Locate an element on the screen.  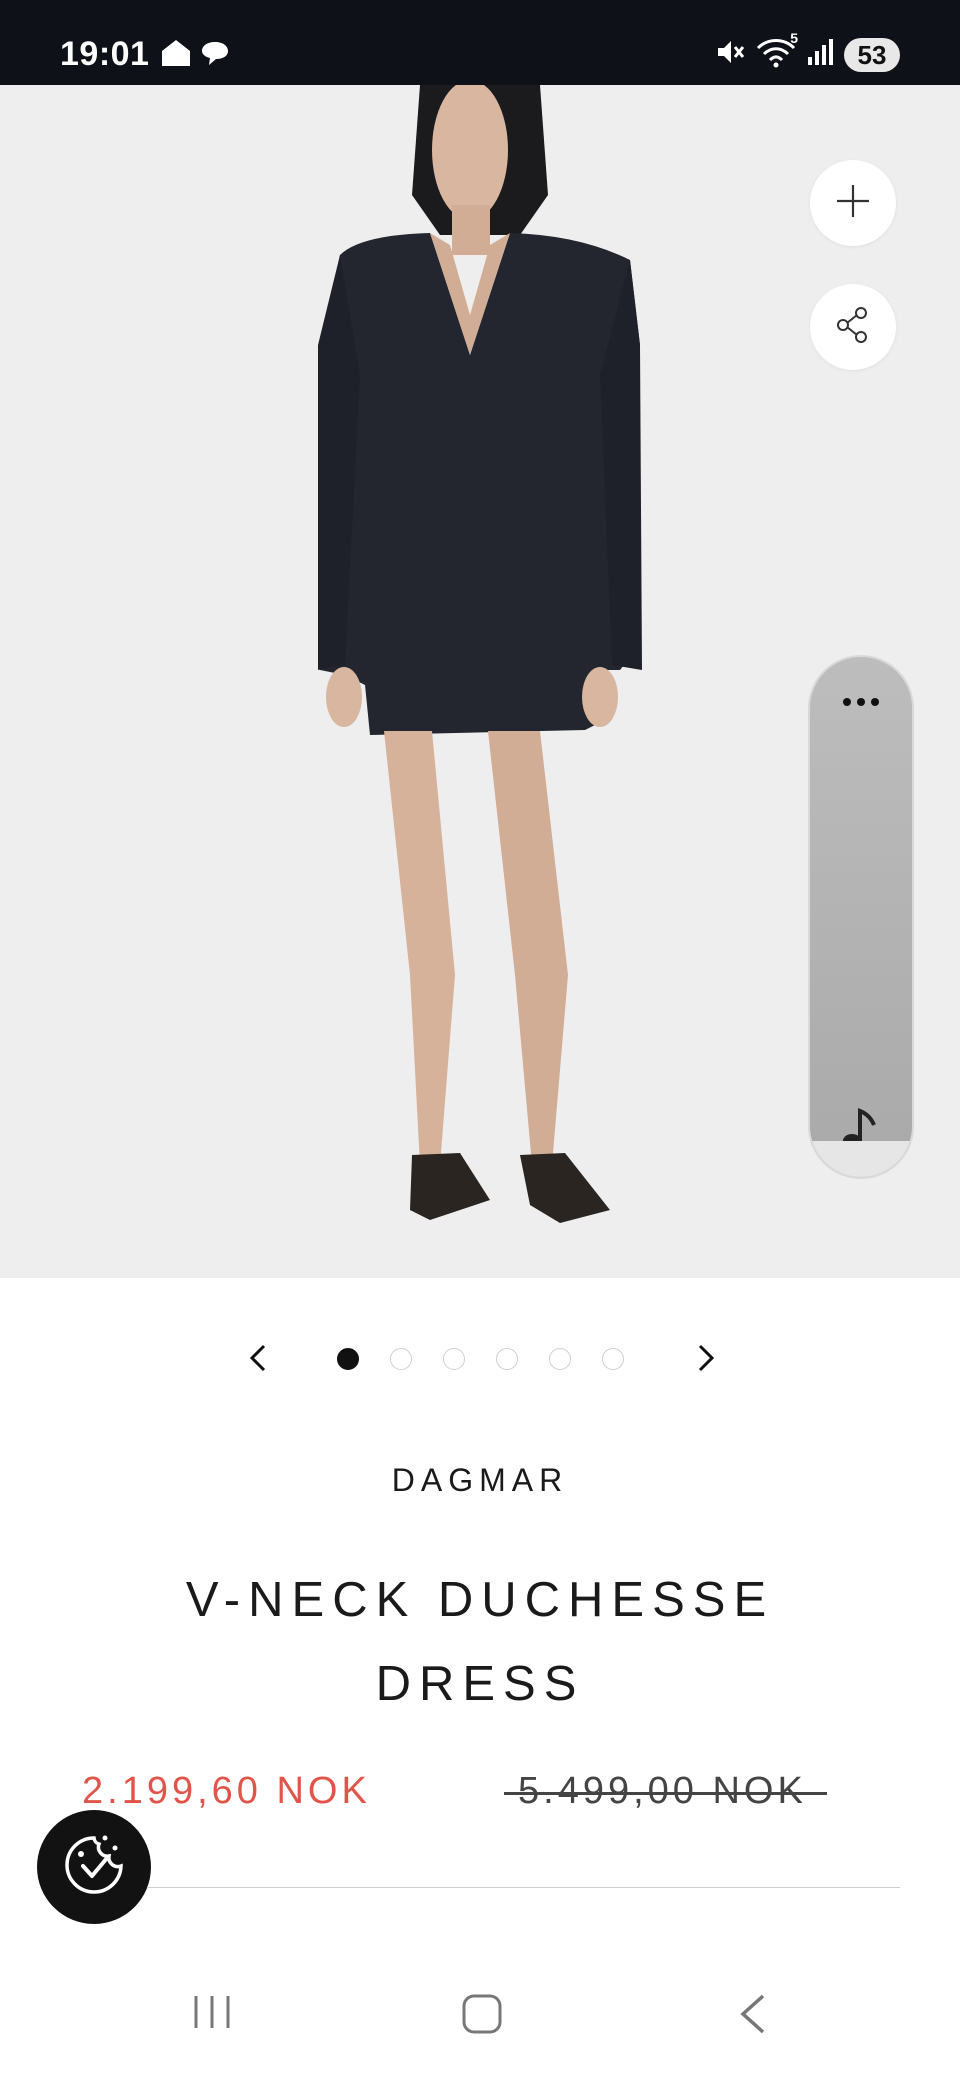
status-right-icons: 5 53 is located at coordinates (807, 51).